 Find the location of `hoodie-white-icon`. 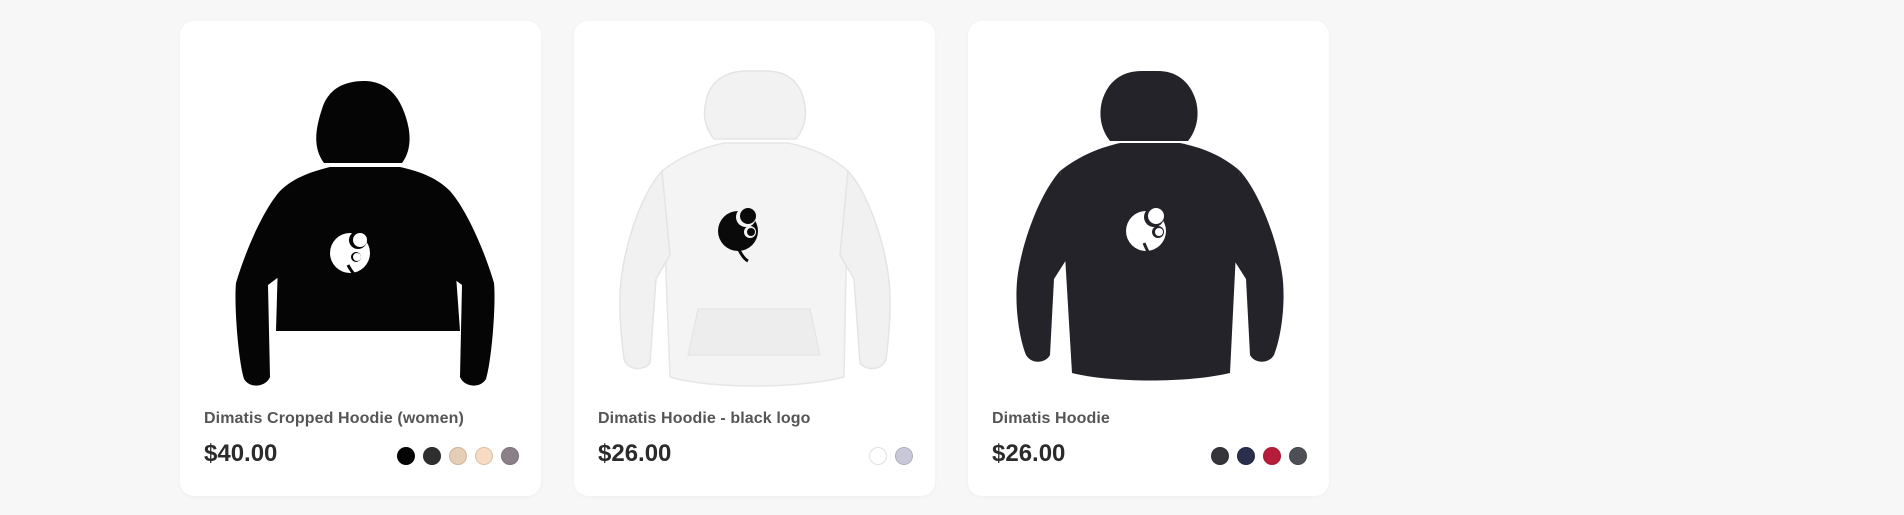

hoodie-white-icon is located at coordinates (755, 228).